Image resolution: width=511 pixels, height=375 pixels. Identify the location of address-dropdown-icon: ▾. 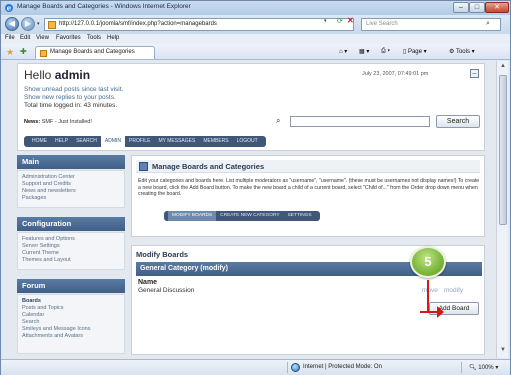
(325, 21).